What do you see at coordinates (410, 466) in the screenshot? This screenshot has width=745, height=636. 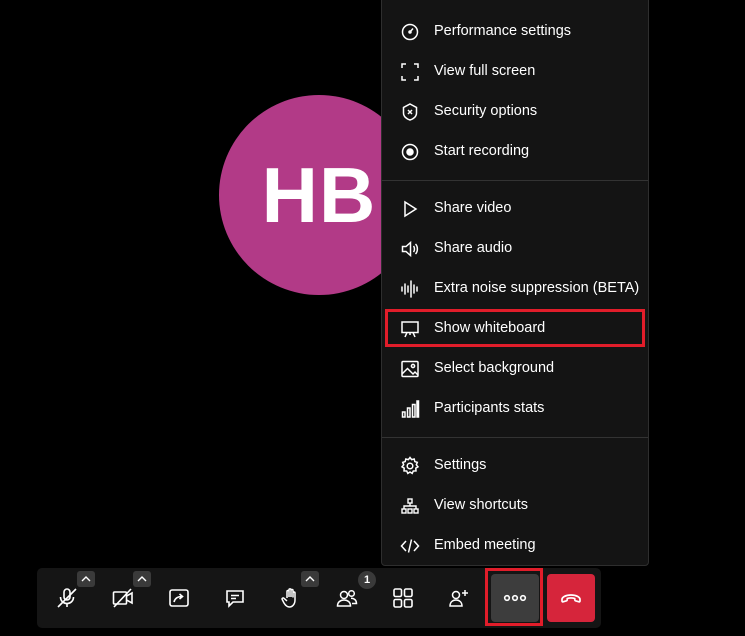 I see `gear-icon` at bounding box center [410, 466].